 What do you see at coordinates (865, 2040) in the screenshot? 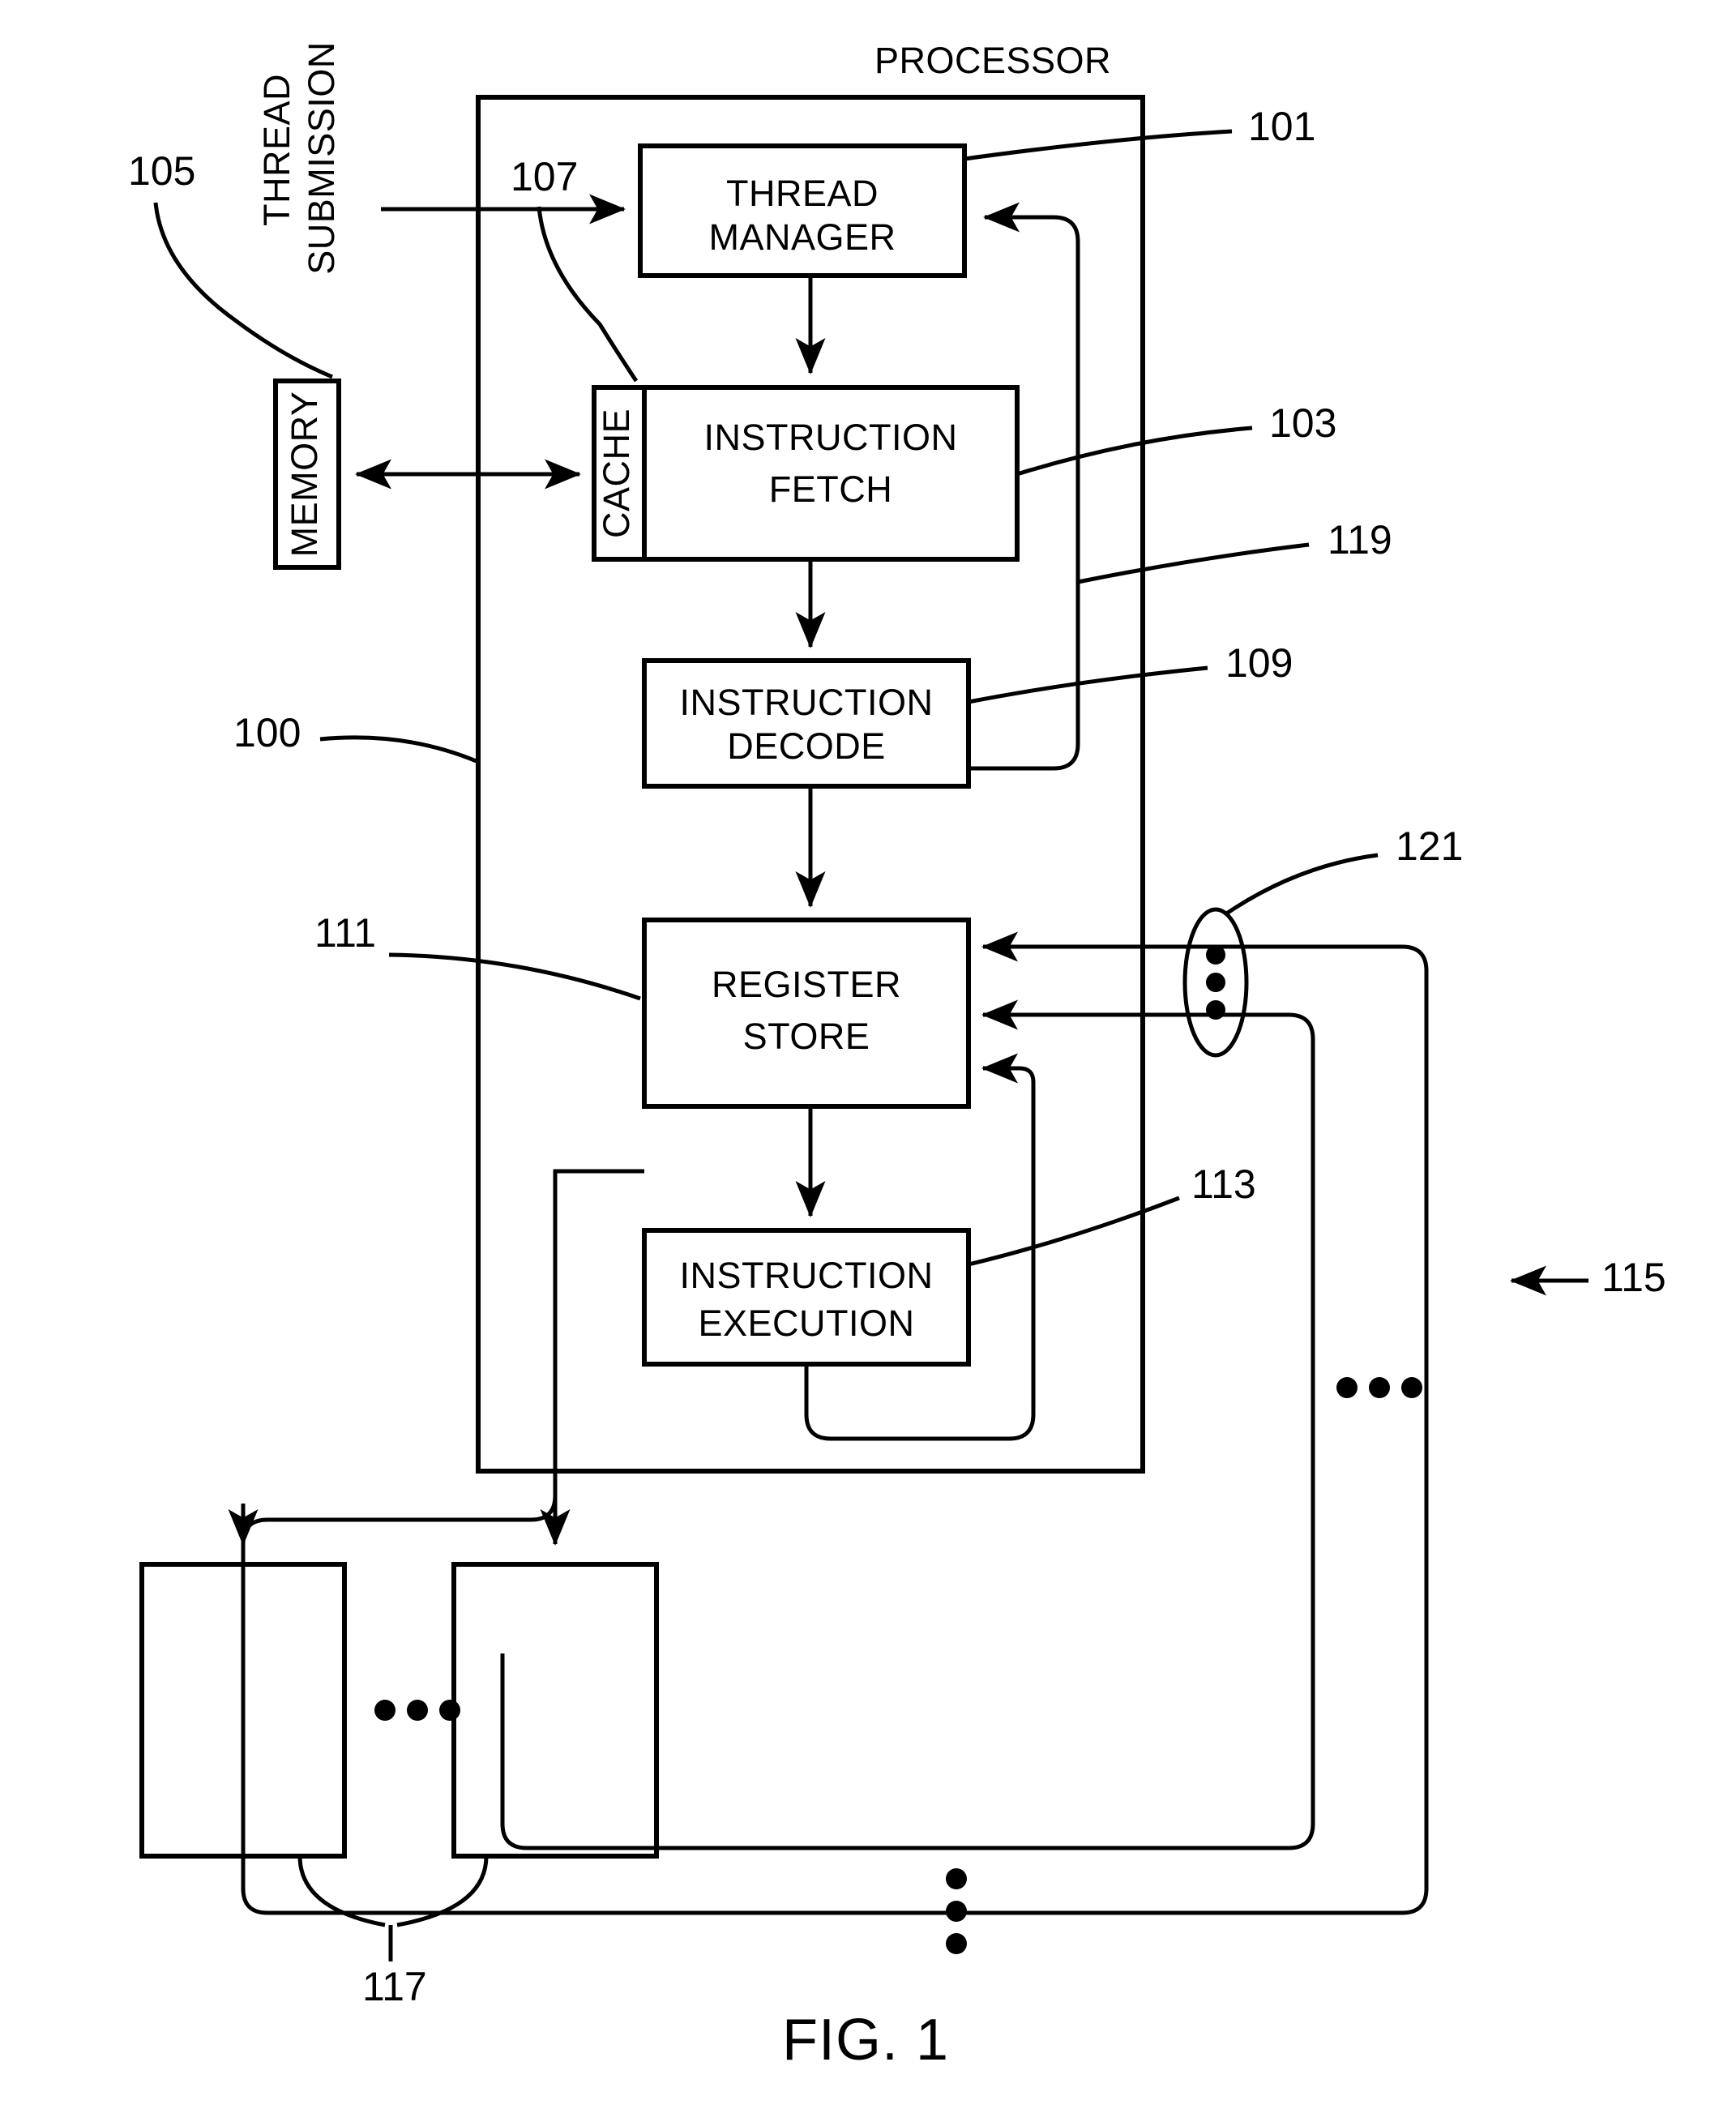
I see `figure-caption: FIG. 1` at bounding box center [865, 2040].